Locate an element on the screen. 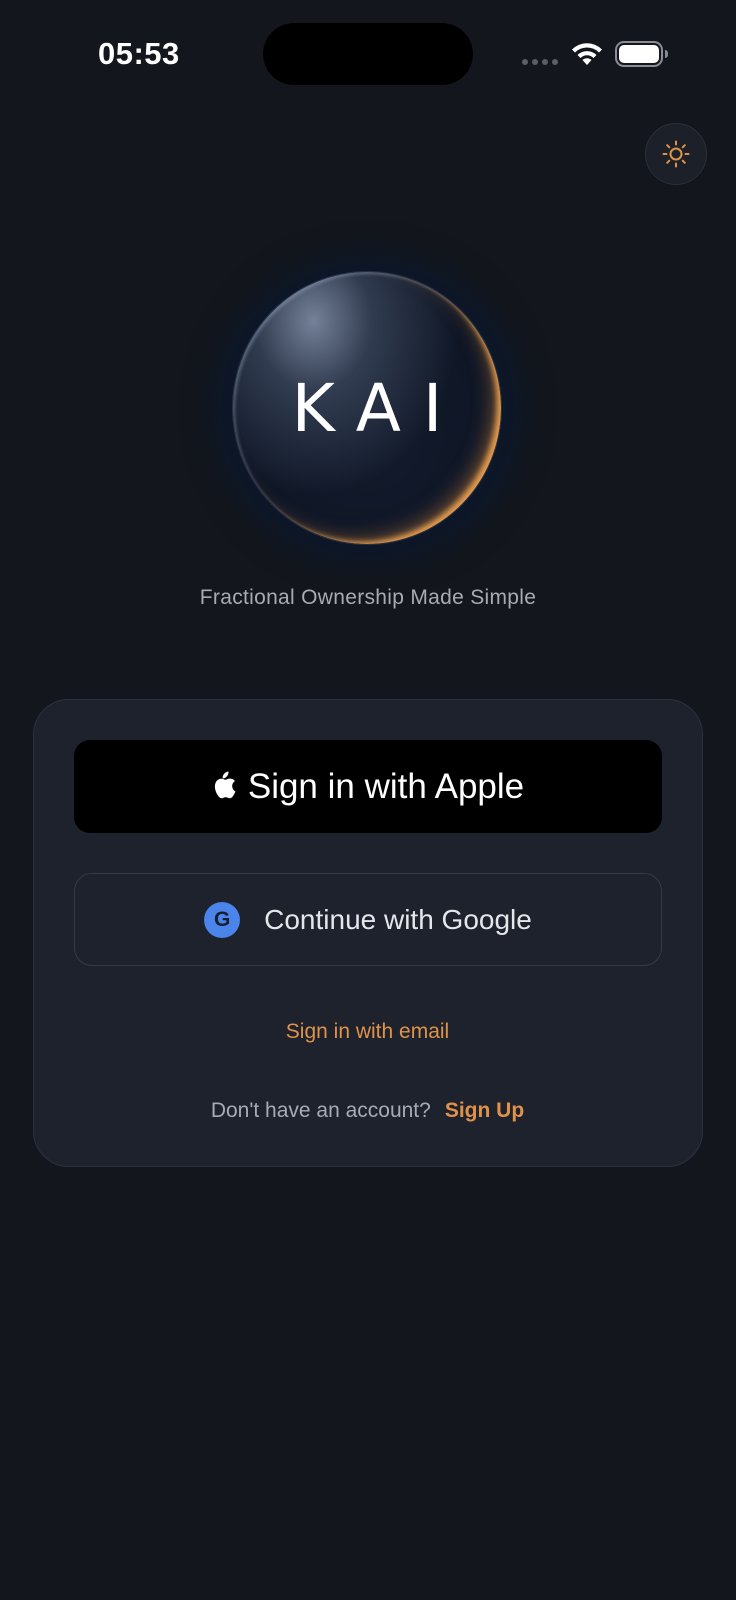  dynamic-island is located at coordinates (368, 54).